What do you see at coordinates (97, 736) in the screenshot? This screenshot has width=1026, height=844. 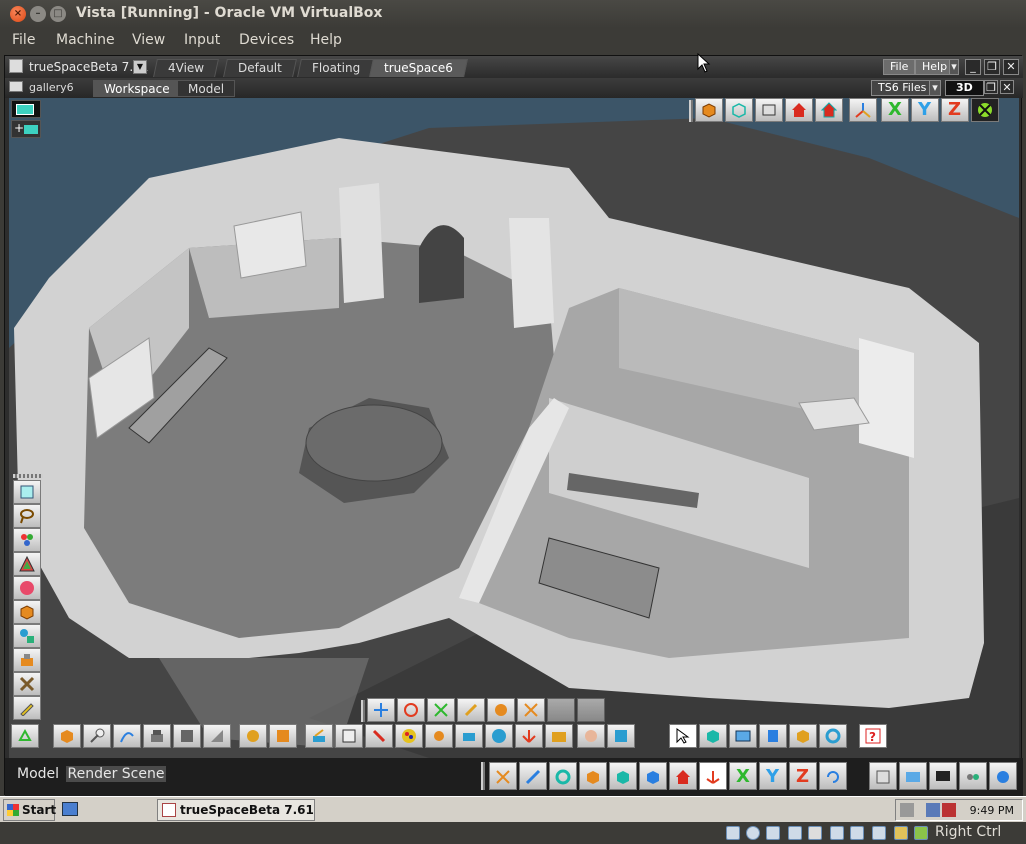 I see `point-edit-icon` at bounding box center [97, 736].